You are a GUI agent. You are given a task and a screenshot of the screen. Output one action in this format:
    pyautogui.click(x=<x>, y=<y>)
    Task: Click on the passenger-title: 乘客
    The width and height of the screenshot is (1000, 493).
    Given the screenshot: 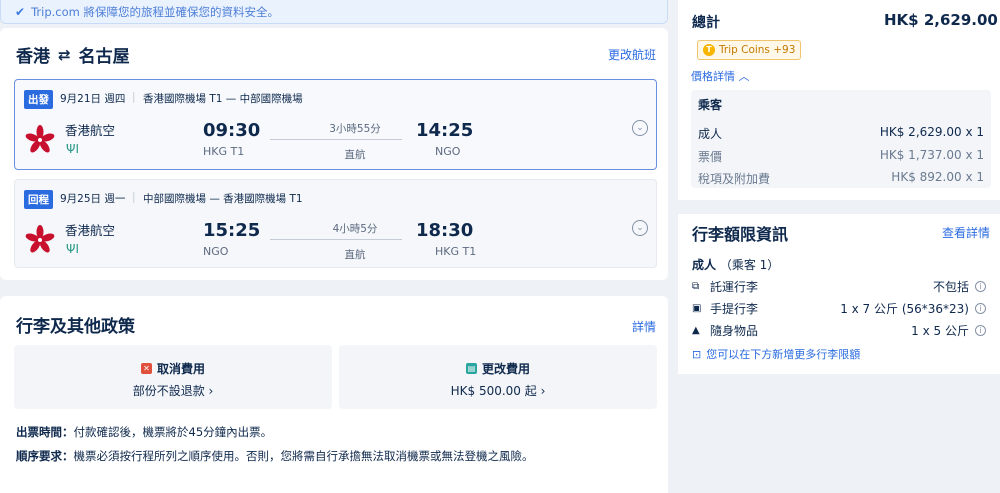 What is the action you would take?
    pyautogui.click(x=710, y=105)
    